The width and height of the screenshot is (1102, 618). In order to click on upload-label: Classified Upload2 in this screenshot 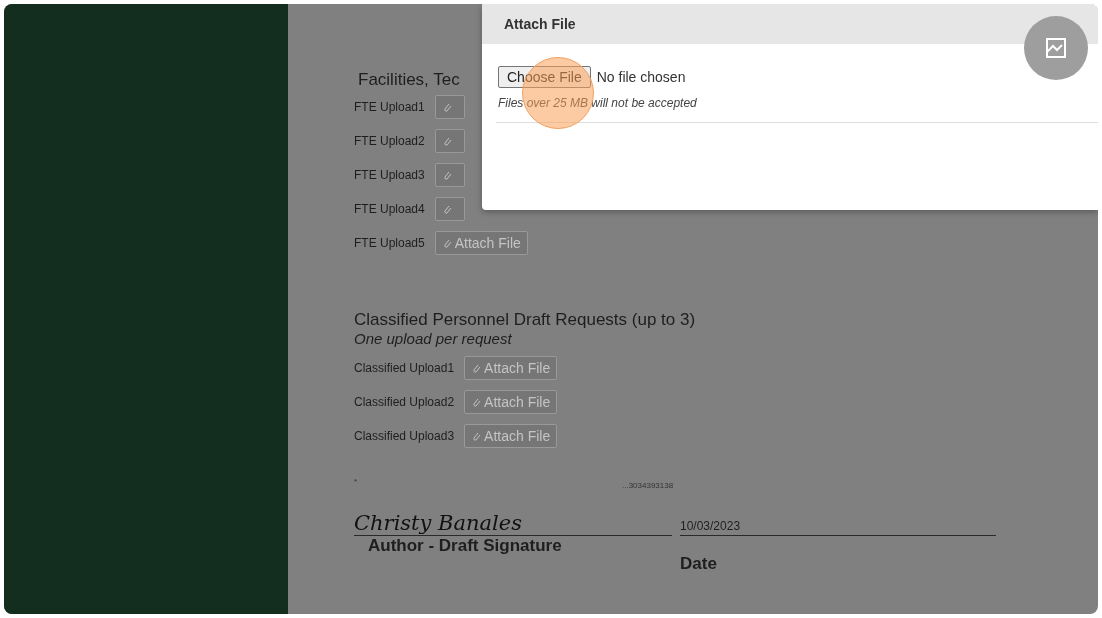, I will do `click(404, 402)`.